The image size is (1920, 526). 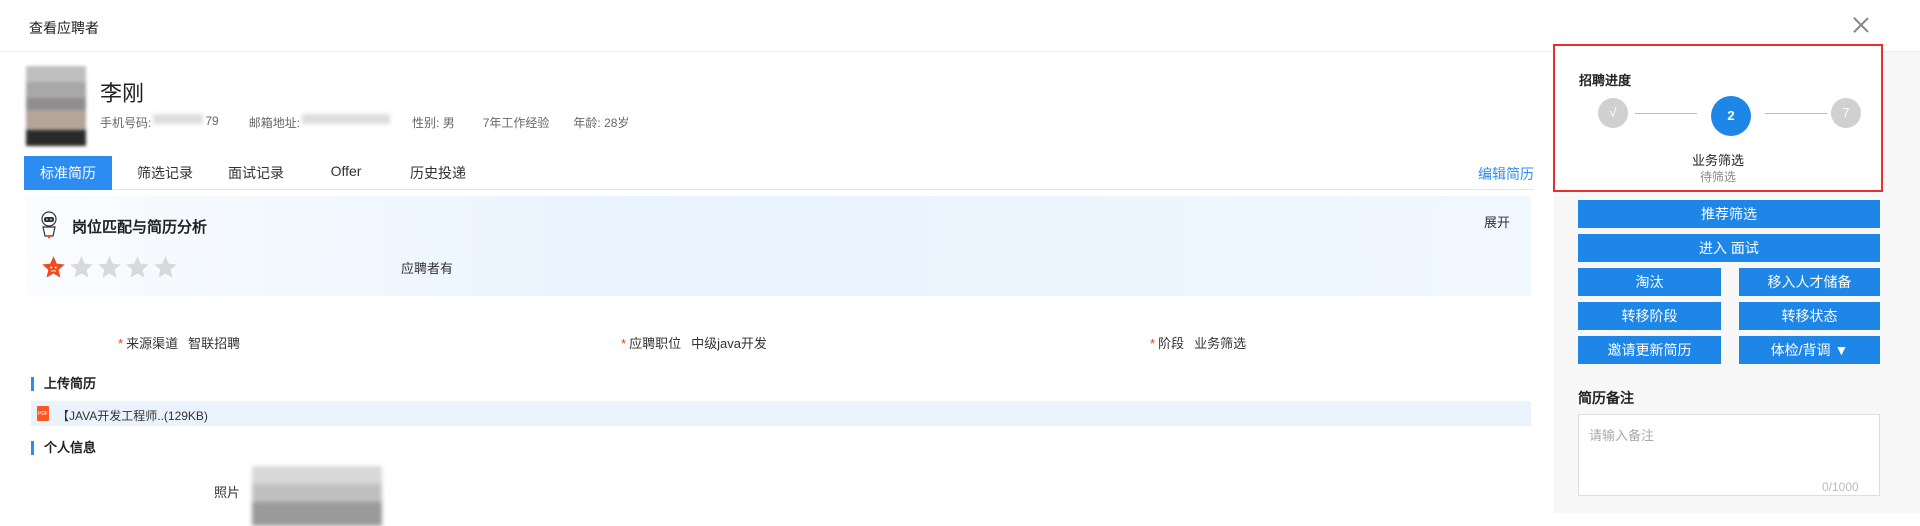 What do you see at coordinates (64, 28) in the screenshot?
I see `modal-title: 查看应聘者` at bounding box center [64, 28].